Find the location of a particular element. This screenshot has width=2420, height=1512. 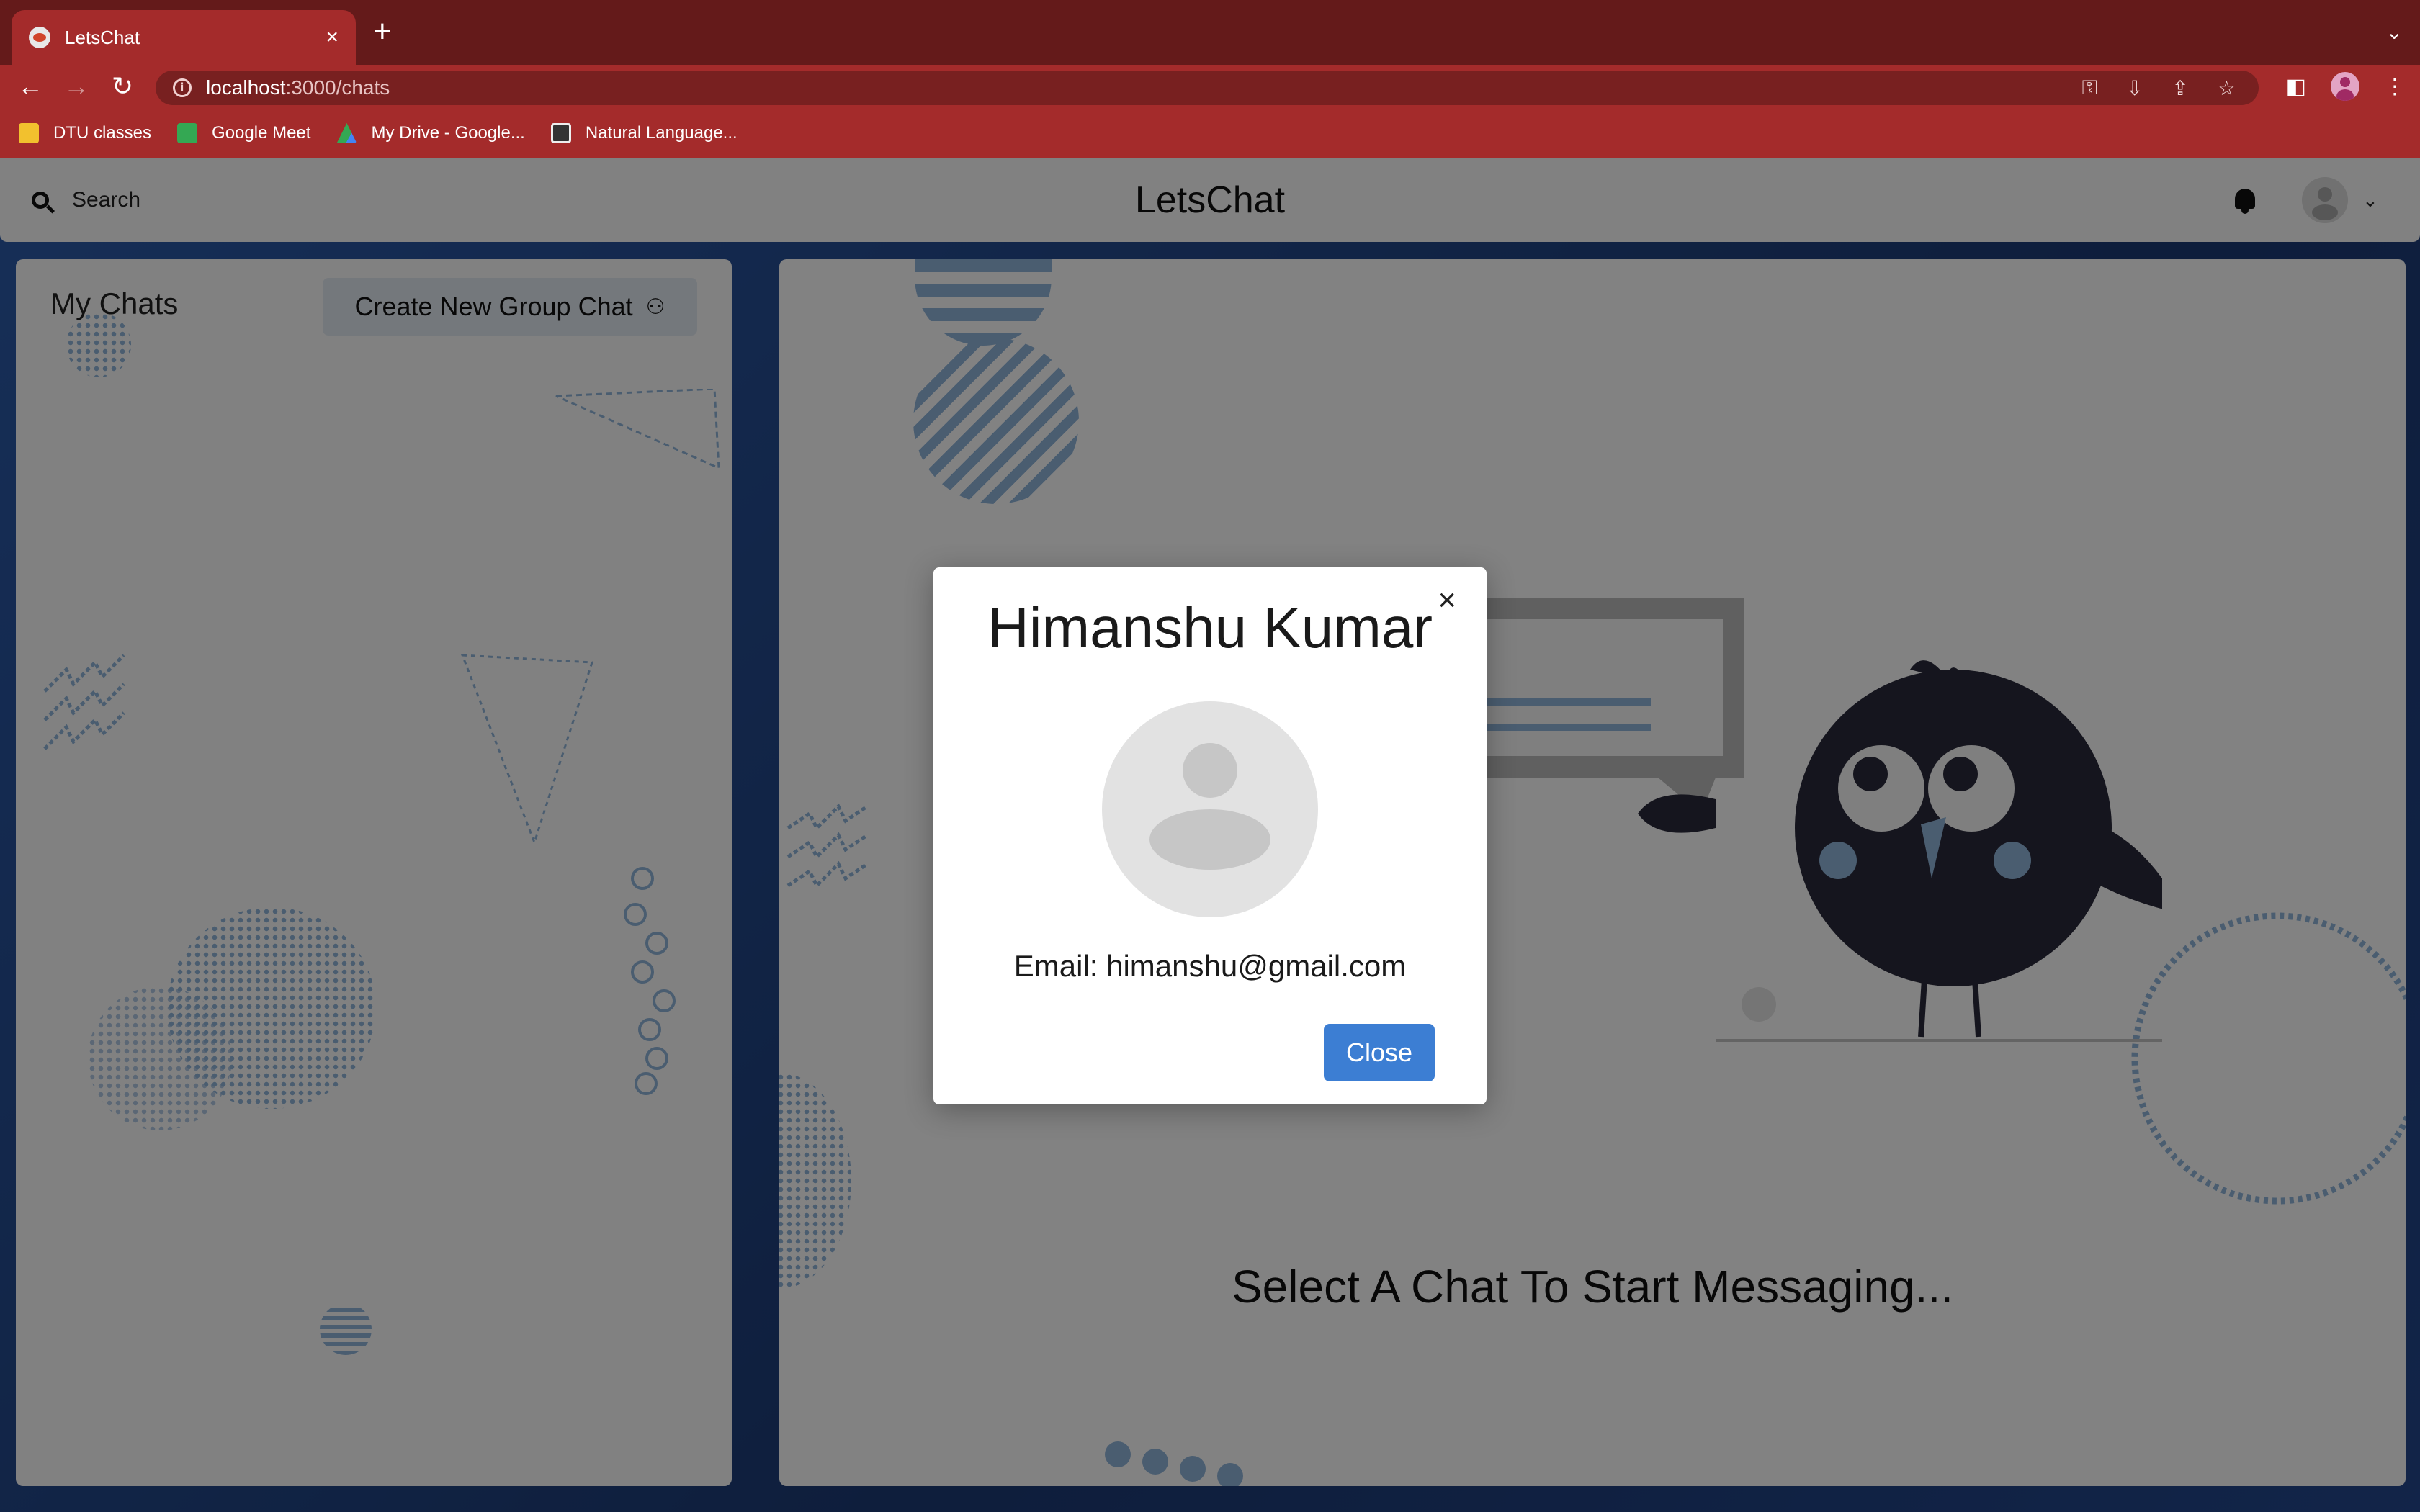

bookmark-dtu-classes: DTU classes is located at coordinates (85, 133).